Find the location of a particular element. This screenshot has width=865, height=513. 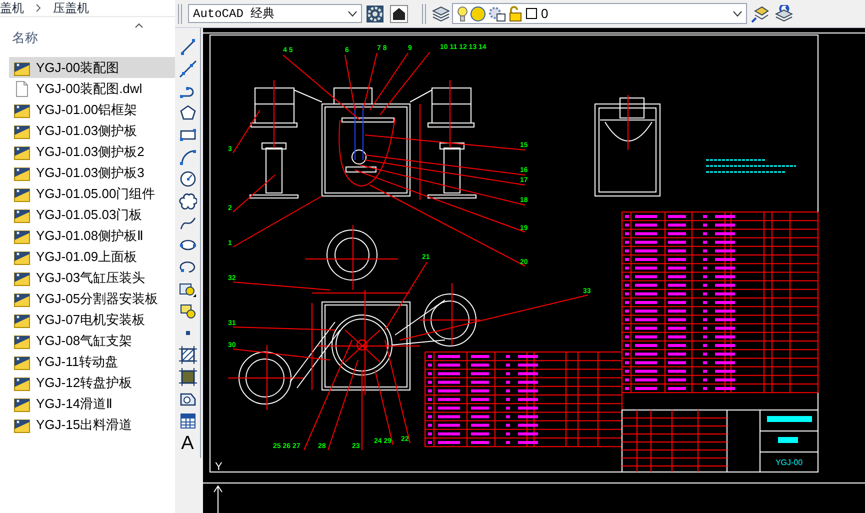

gradient-icon is located at coordinates (187, 377).